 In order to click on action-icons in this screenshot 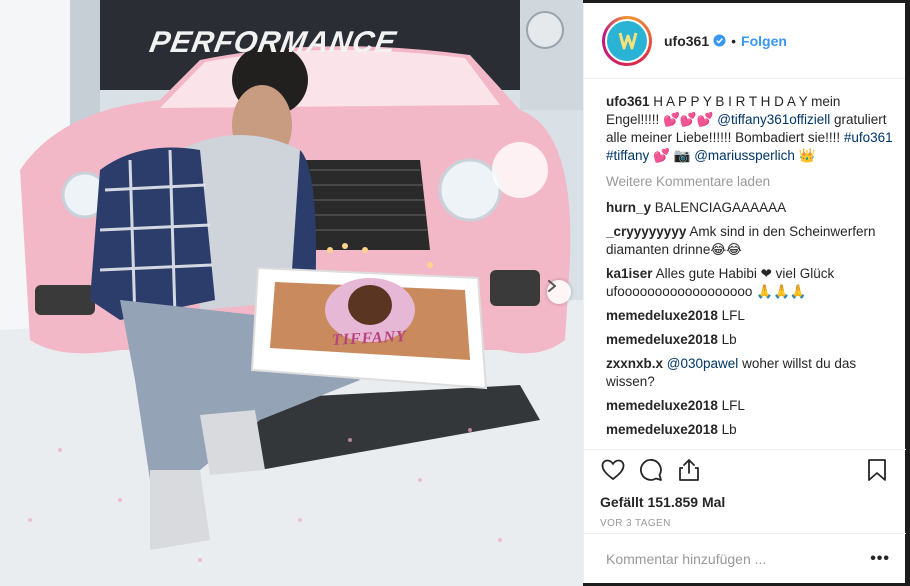, I will do `click(745, 470)`.